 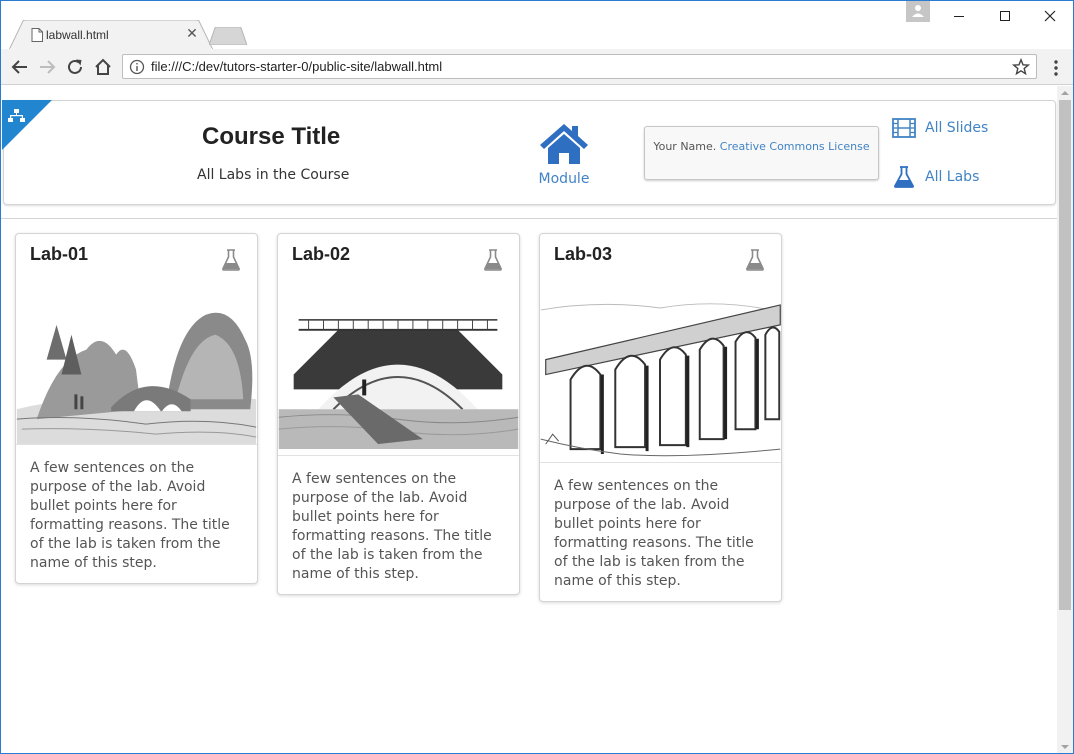 I want to click on back-arrow-icon, so click(x=19, y=67).